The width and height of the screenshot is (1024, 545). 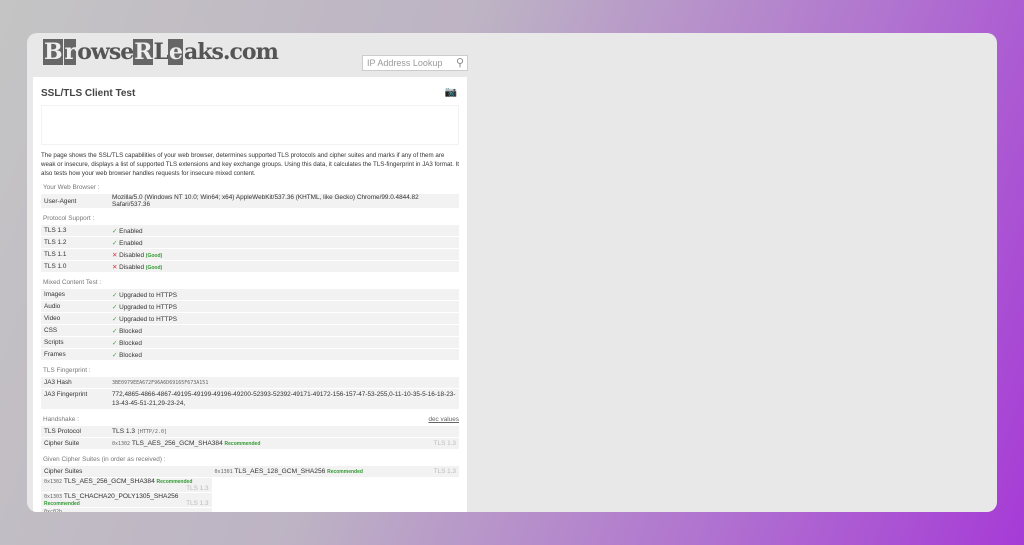 I want to click on row-label: TLS 1.2, so click(x=75, y=242).